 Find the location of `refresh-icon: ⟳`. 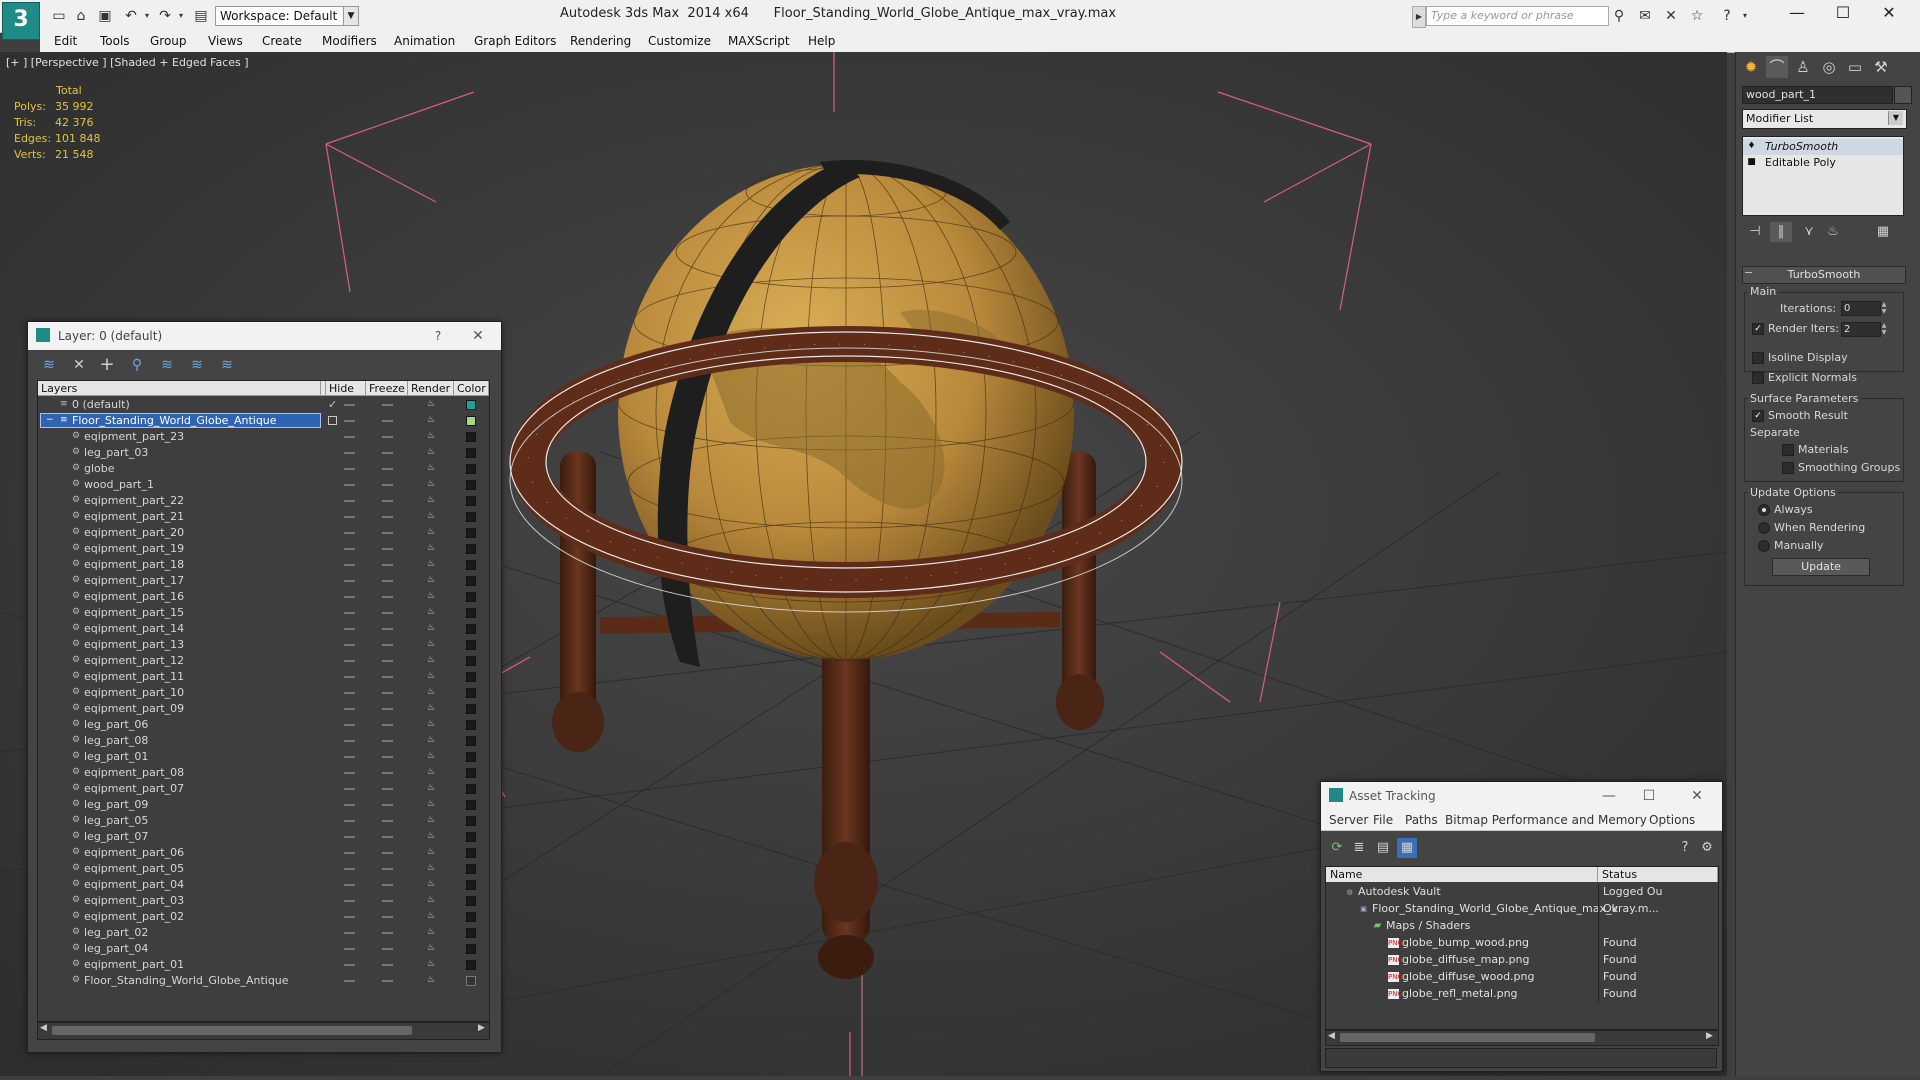

refresh-icon: ⟳ is located at coordinates (1337, 848).